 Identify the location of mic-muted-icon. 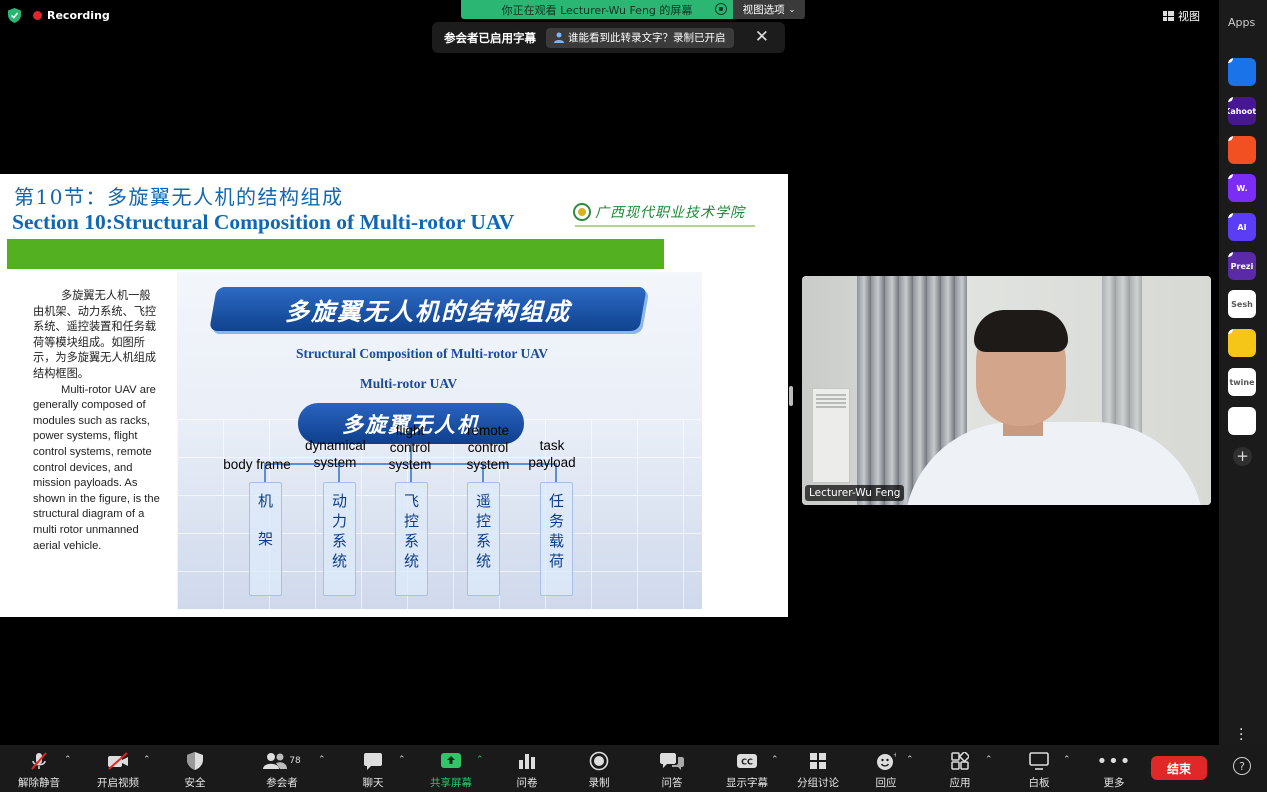
(39, 761).